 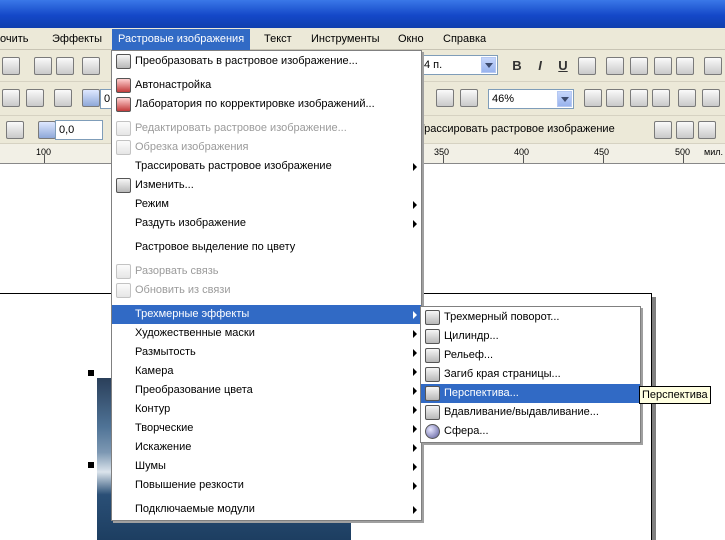 I want to click on menu-item-color-transform: Преобразование цвета, so click(x=266, y=390).